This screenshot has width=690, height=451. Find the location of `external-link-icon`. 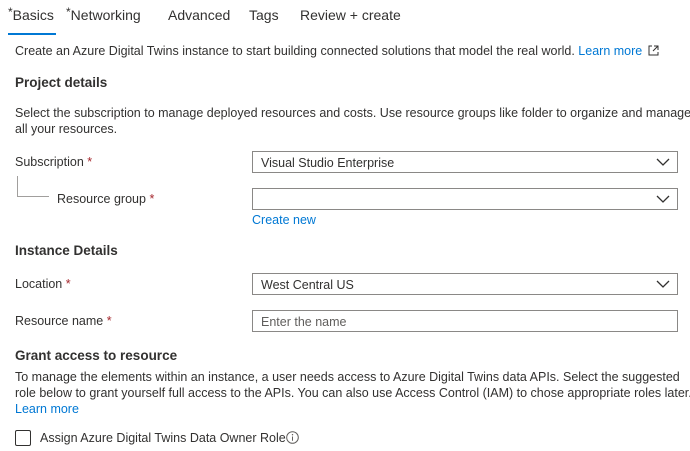

external-link-icon is located at coordinates (653, 50).